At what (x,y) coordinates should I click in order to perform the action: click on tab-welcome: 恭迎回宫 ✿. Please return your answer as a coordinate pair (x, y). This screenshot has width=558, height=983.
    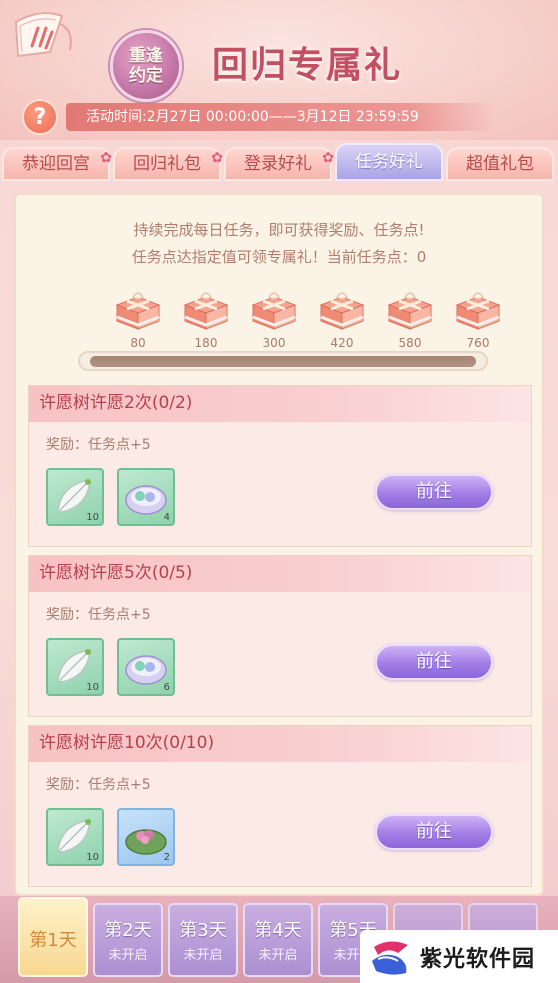
    Looking at the image, I should click on (57, 164).